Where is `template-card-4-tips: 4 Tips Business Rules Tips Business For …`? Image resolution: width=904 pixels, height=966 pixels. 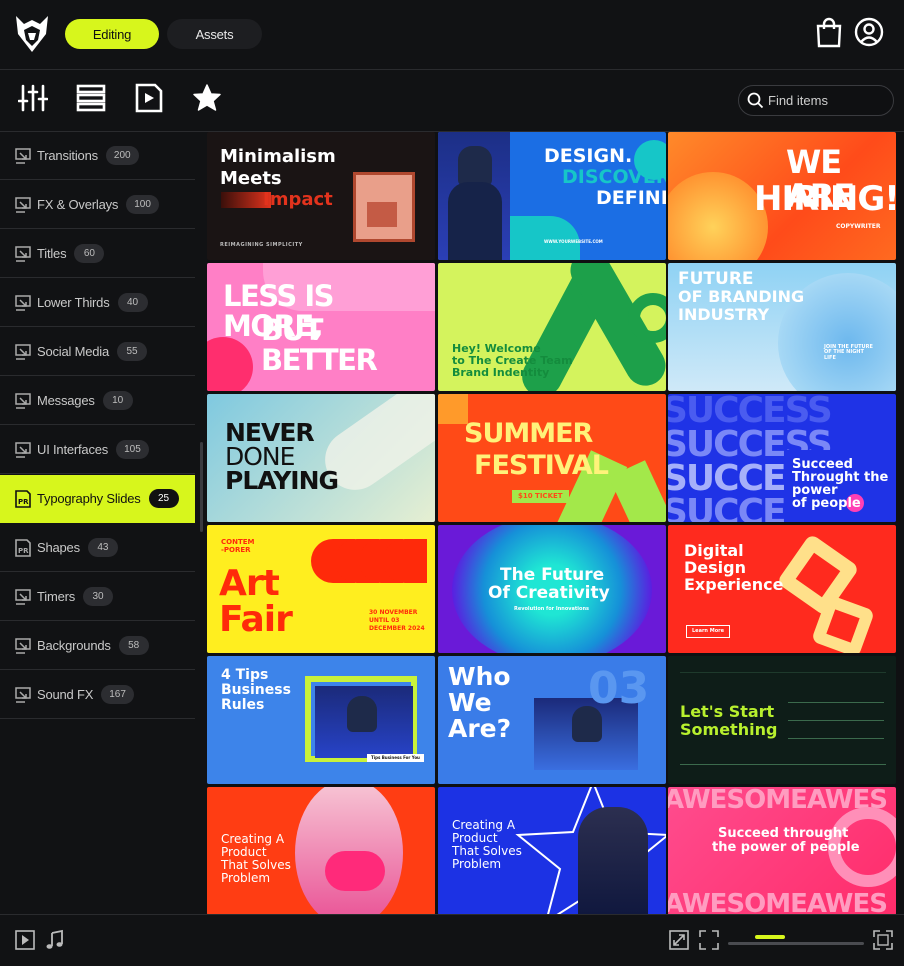 template-card-4-tips: 4 Tips Business Rules Tips Business For … is located at coordinates (321, 720).